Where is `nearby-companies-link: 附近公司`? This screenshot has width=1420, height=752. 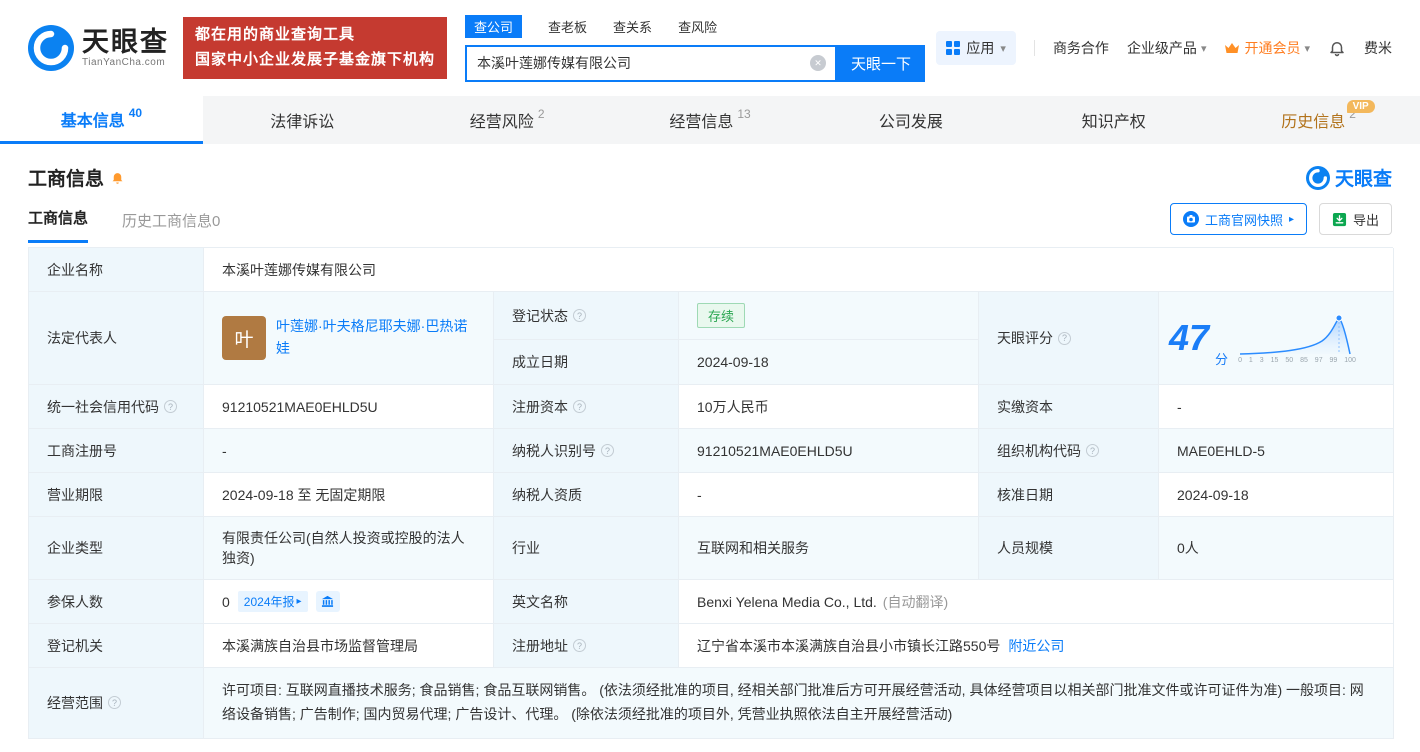 nearby-companies-link: 附近公司 is located at coordinates (1036, 646).